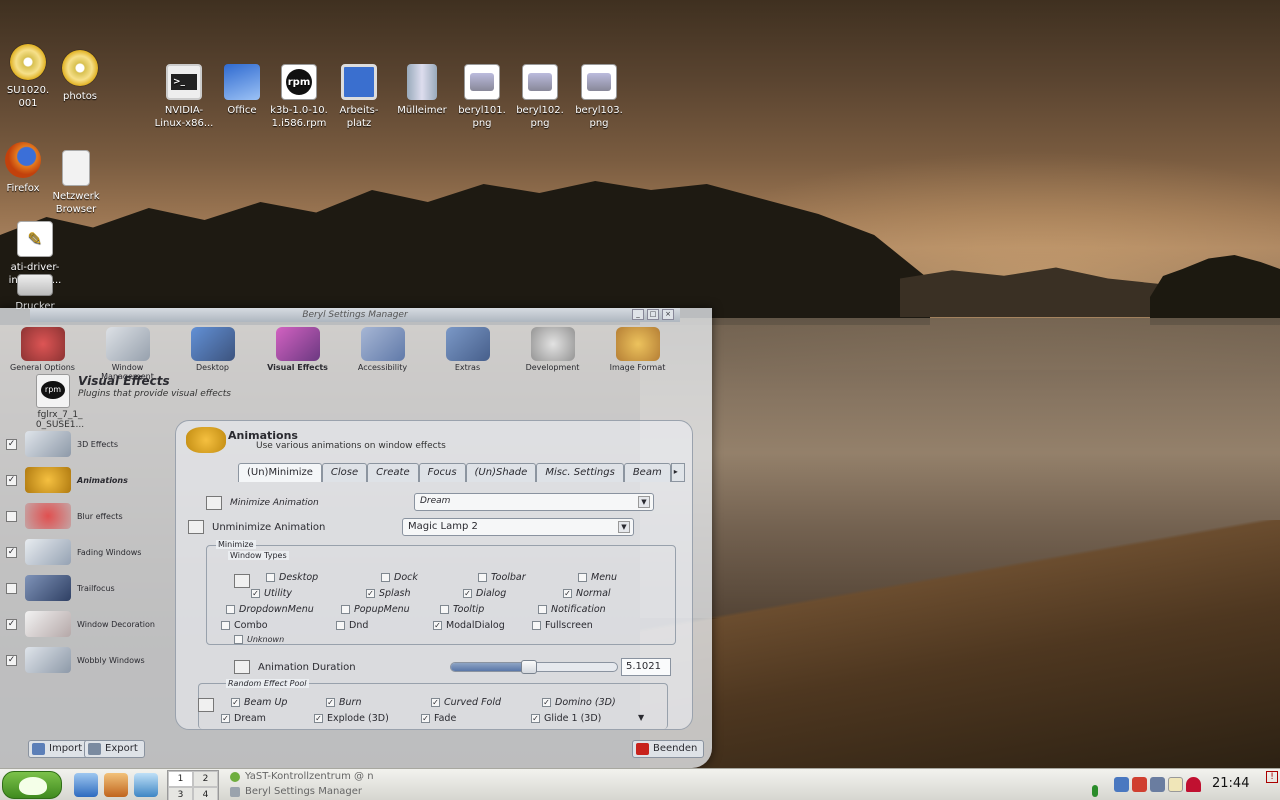 This screenshot has height=800, width=1280. What do you see at coordinates (566, 718) in the screenshot?
I see `checkbox-glide-1-3d: ✓ Glide 1 (3D)` at bounding box center [566, 718].